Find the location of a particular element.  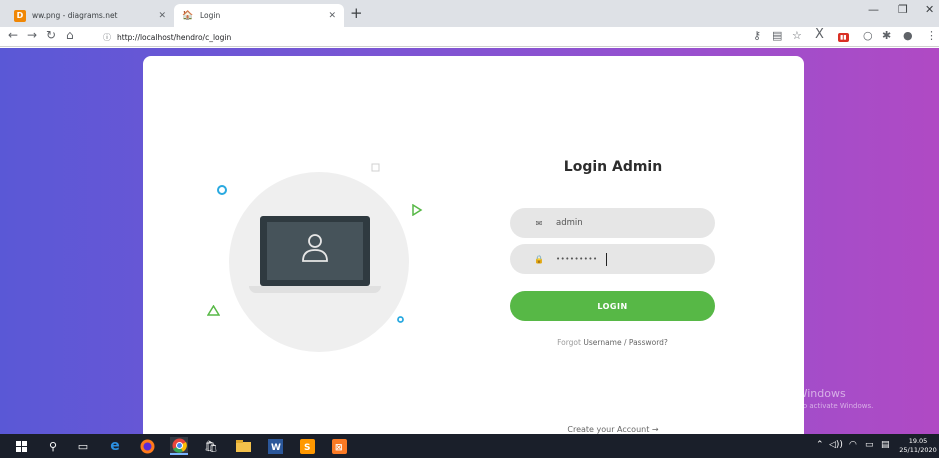

square-decoration-icon is located at coordinates (375, 167).